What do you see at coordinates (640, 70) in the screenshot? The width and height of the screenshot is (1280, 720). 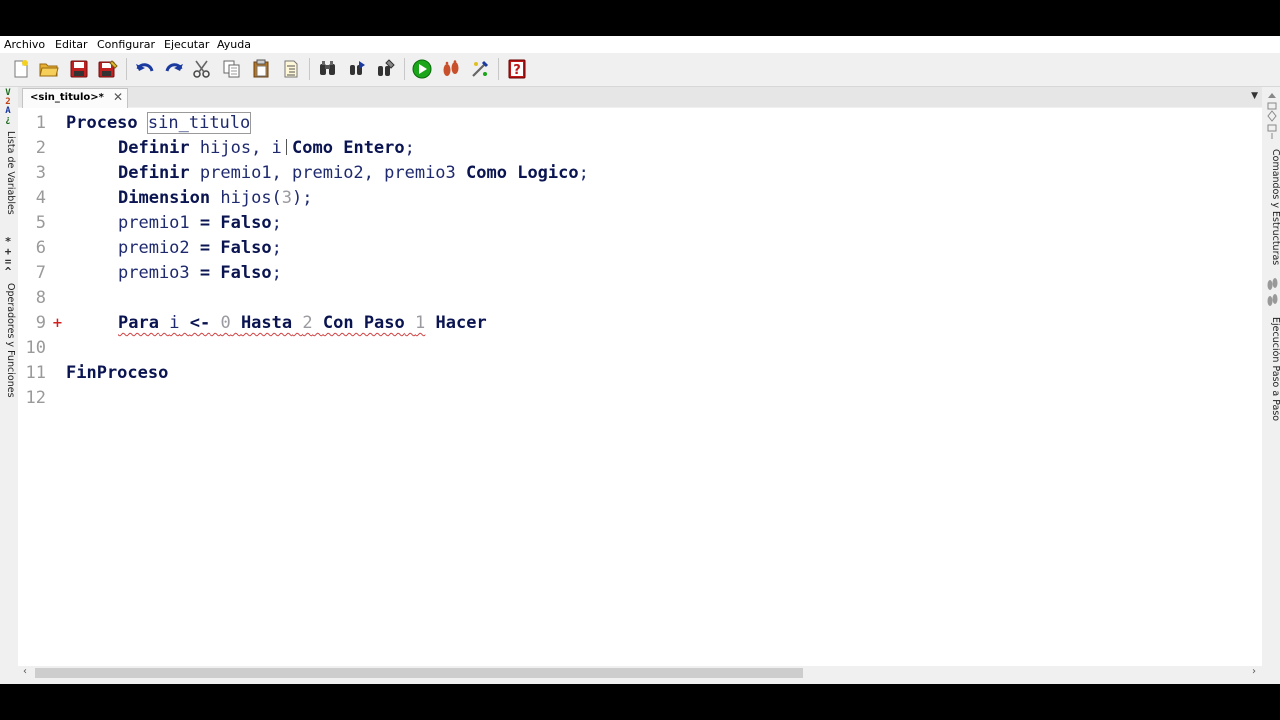 I see `toolbar: ?` at bounding box center [640, 70].